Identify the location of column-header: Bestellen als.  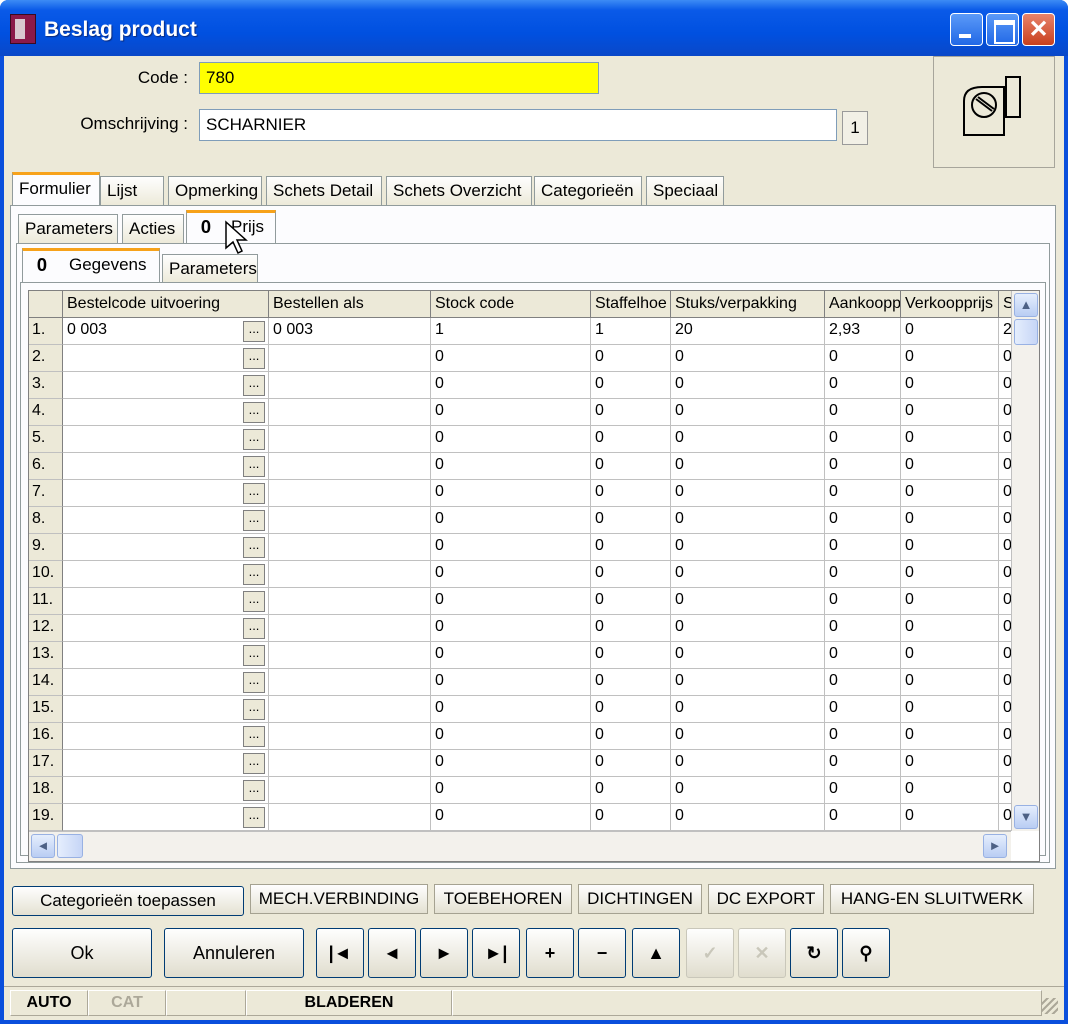
(350, 304).